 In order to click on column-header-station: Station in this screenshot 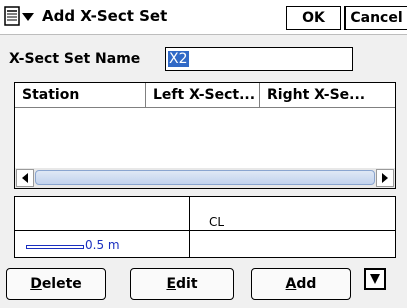, I will do `click(80, 95)`.